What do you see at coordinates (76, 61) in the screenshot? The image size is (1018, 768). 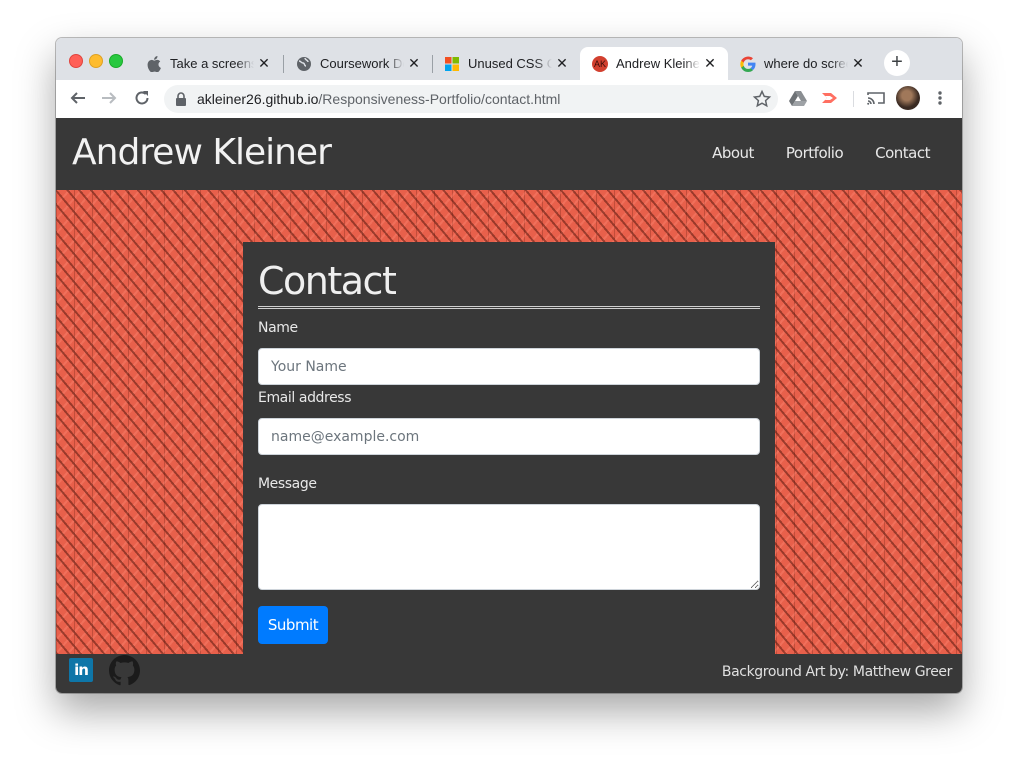 I see `close-window-button` at bounding box center [76, 61].